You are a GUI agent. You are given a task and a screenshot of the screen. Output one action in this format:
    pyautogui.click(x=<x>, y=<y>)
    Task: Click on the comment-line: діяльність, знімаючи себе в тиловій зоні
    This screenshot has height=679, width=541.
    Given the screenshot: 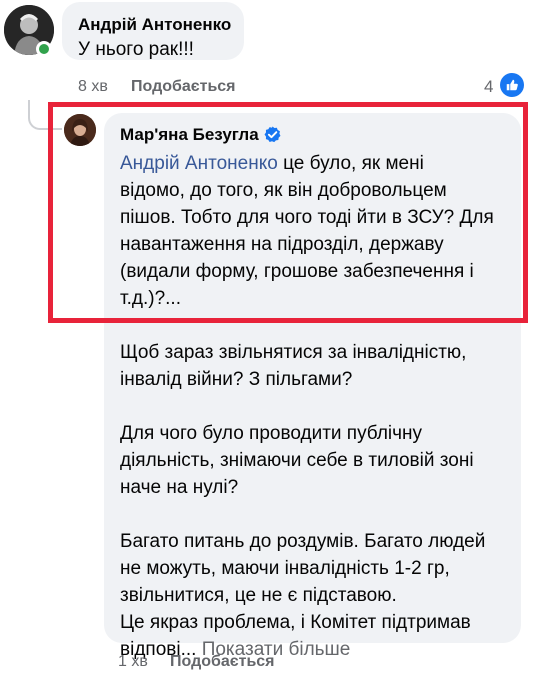 What is the action you would take?
    pyautogui.click(x=297, y=460)
    